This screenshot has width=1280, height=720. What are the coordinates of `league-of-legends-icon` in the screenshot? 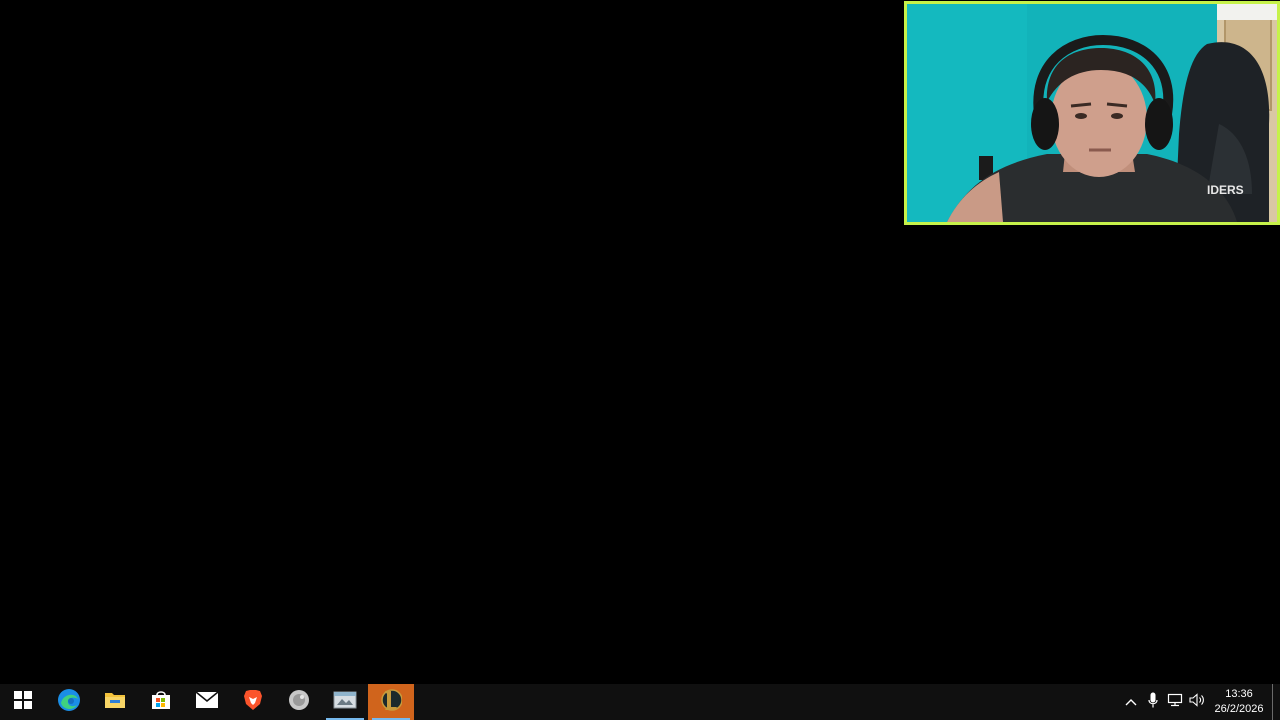 It's located at (391, 702).